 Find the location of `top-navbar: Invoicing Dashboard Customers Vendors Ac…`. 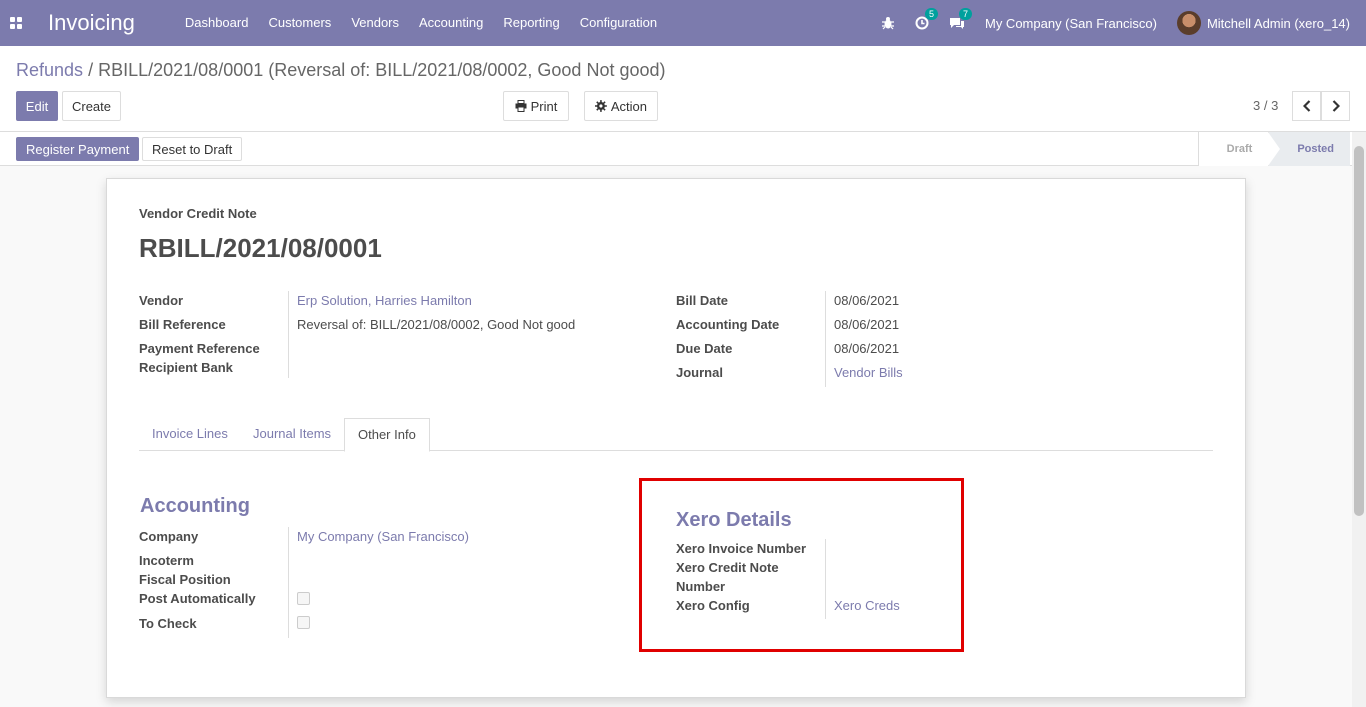

top-navbar: Invoicing Dashboard Customers Vendors Ac… is located at coordinates (683, 23).